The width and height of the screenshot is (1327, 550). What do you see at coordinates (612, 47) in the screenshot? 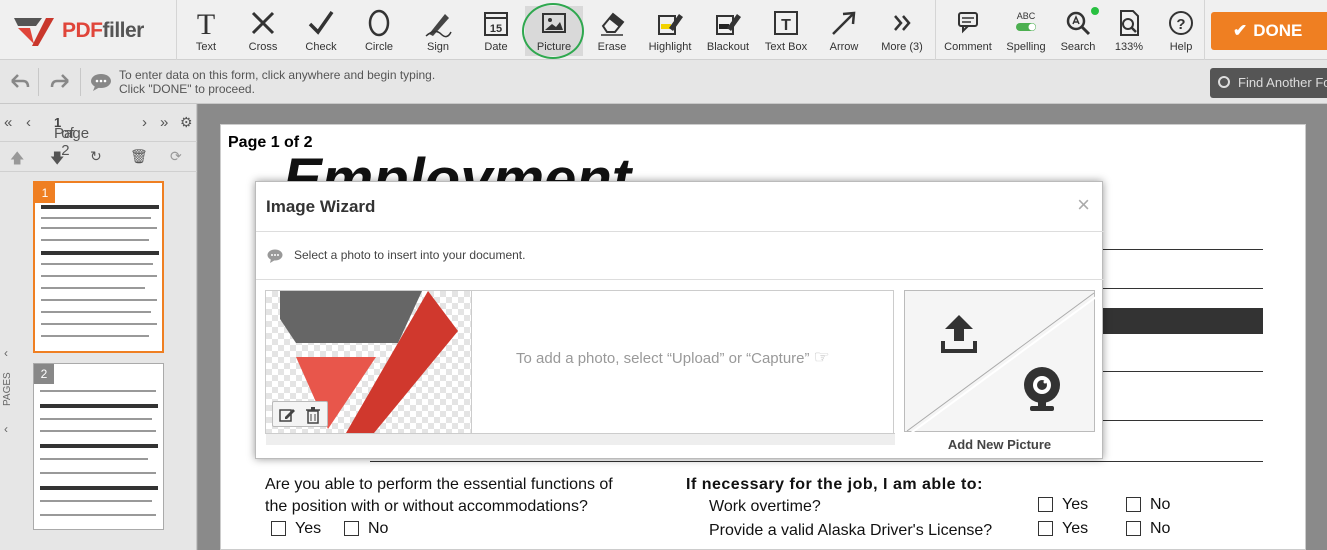
I see `tool-label: Erase` at bounding box center [612, 47].